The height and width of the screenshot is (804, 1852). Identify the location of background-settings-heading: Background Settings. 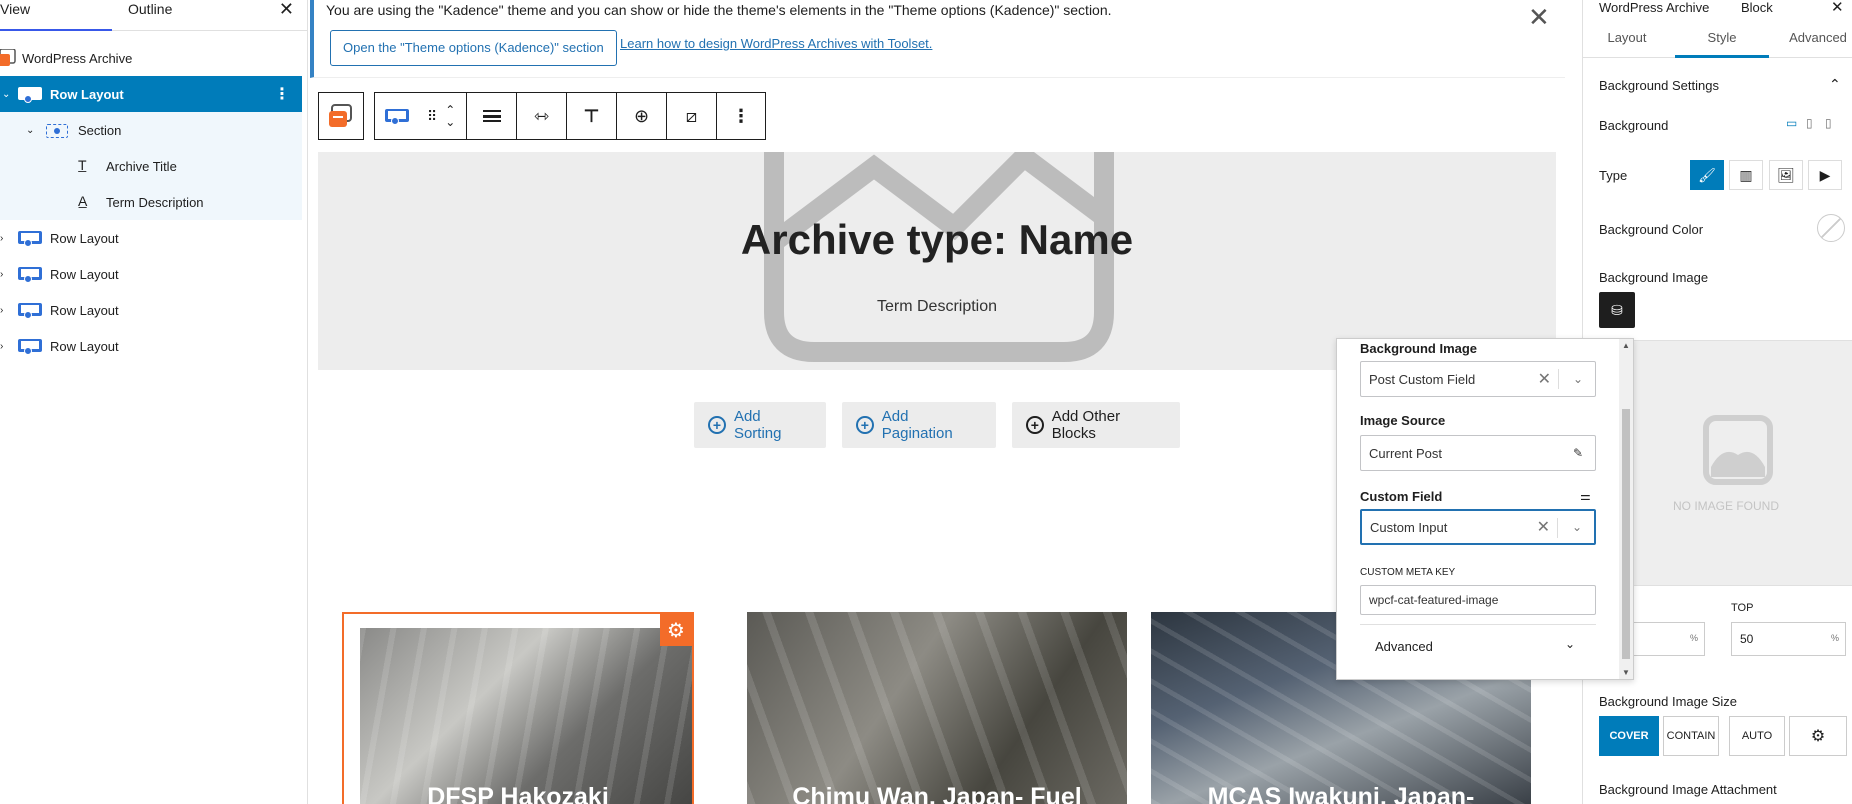
(1659, 85).